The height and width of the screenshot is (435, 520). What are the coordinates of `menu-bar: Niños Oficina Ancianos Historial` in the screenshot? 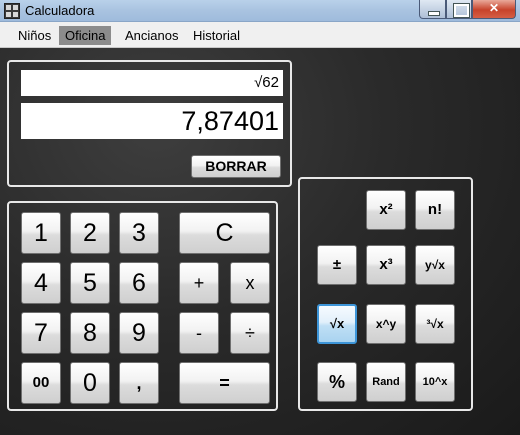 It's located at (260, 35).